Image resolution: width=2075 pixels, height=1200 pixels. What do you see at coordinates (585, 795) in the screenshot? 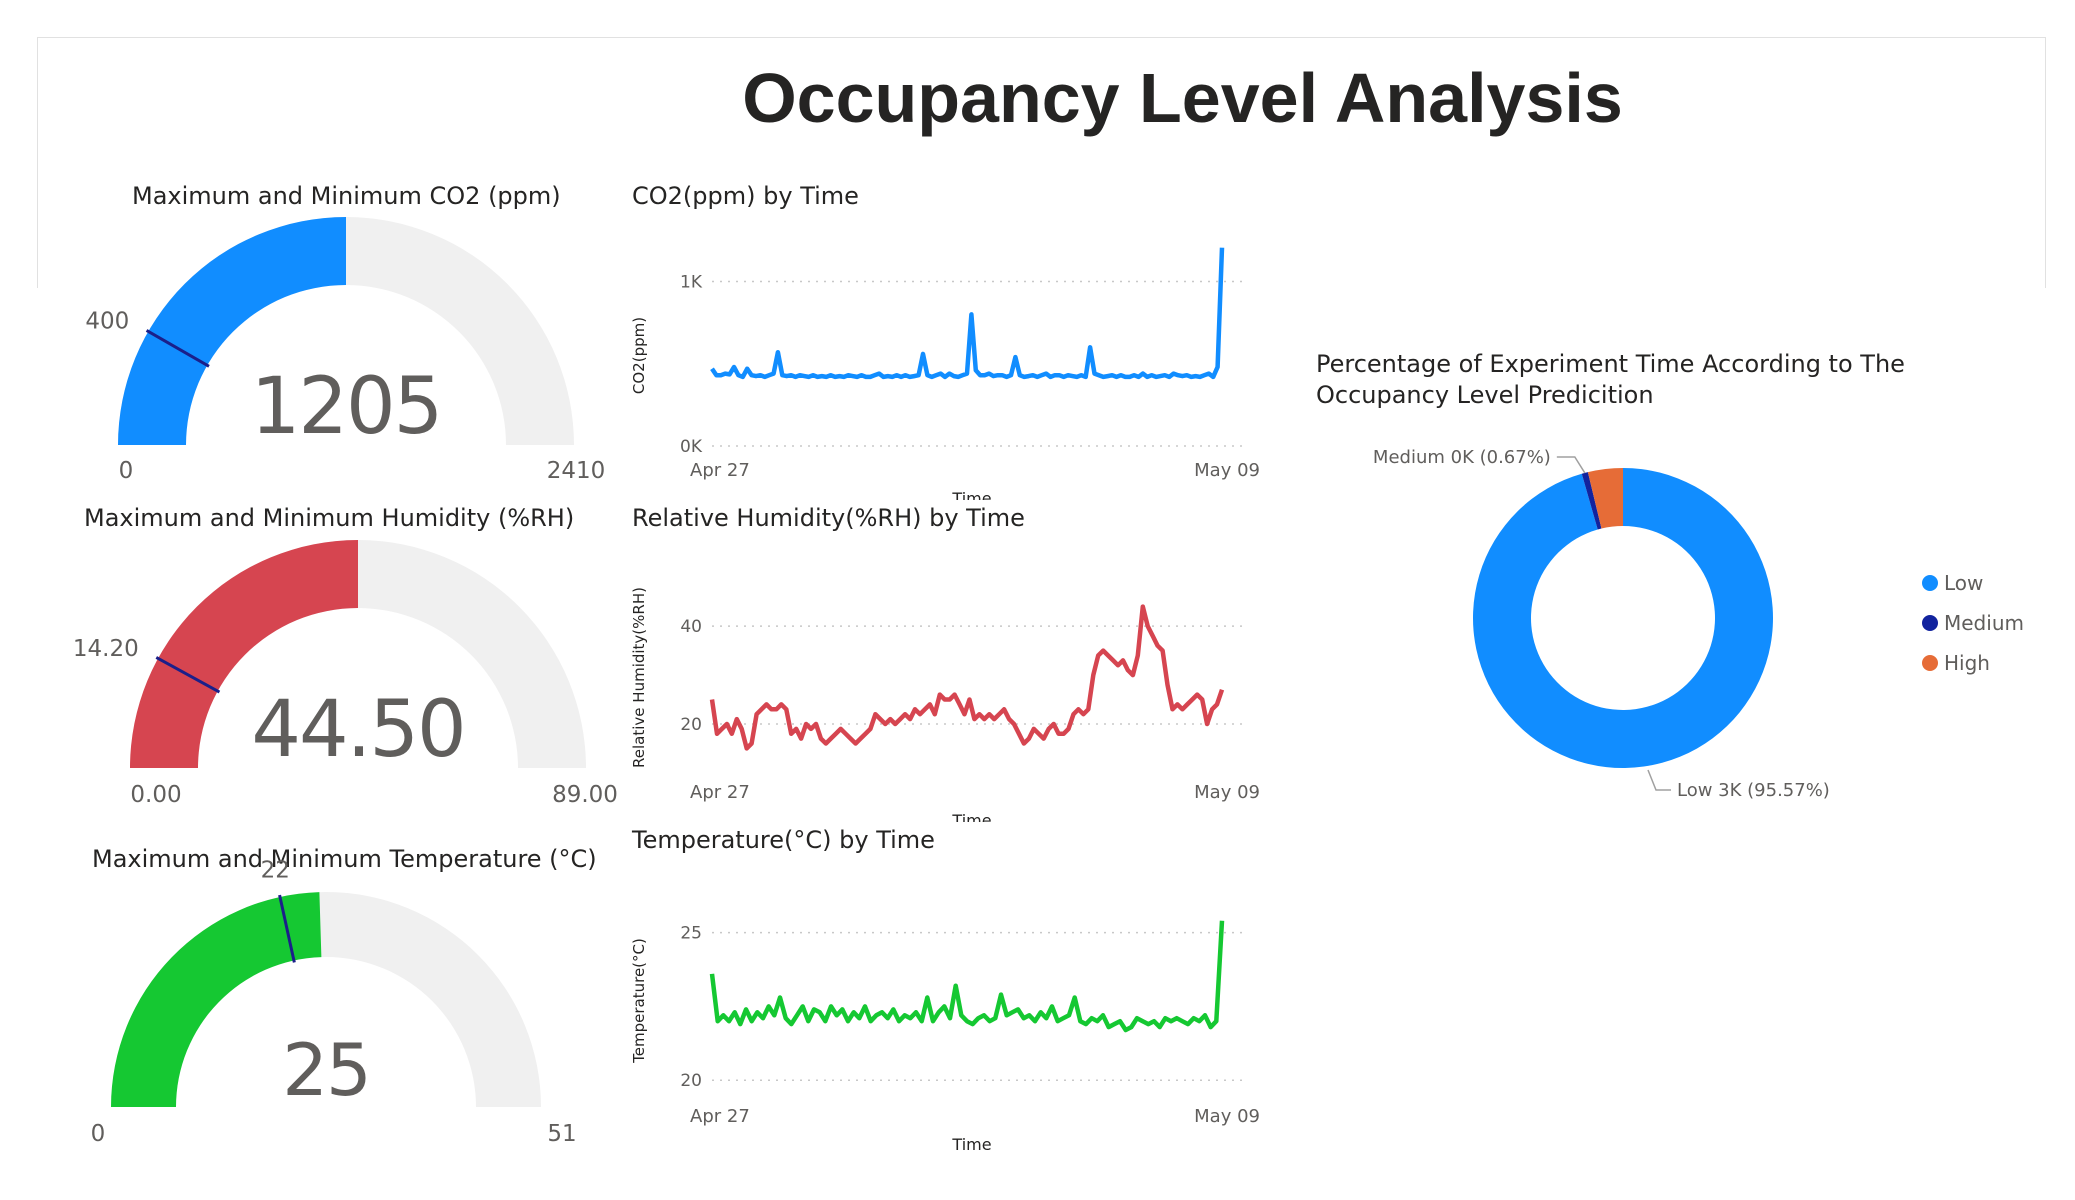
I see `gauge-max-label: 89.00` at bounding box center [585, 795].